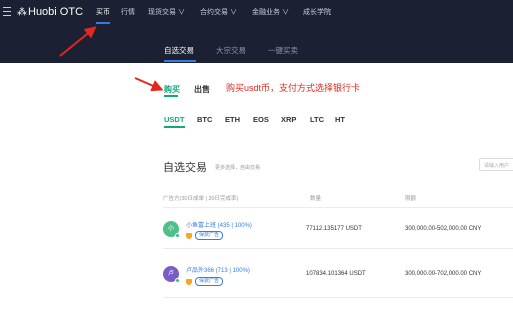 Image resolution: width=513 pixels, height=309 pixels. Describe the element at coordinates (202, 89) in the screenshot. I see `sell-tab: 出售` at that location.